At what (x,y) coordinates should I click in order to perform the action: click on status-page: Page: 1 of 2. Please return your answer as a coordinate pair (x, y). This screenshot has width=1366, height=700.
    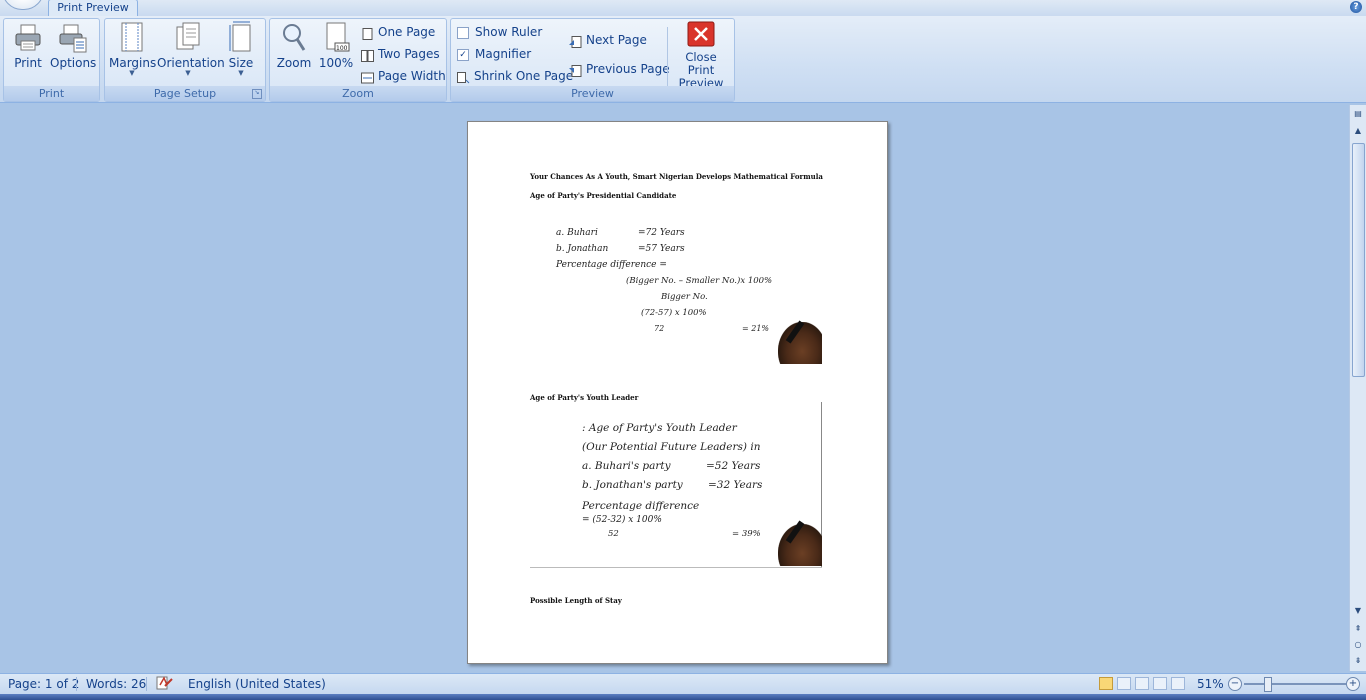
    Looking at the image, I should click on (43, 684).